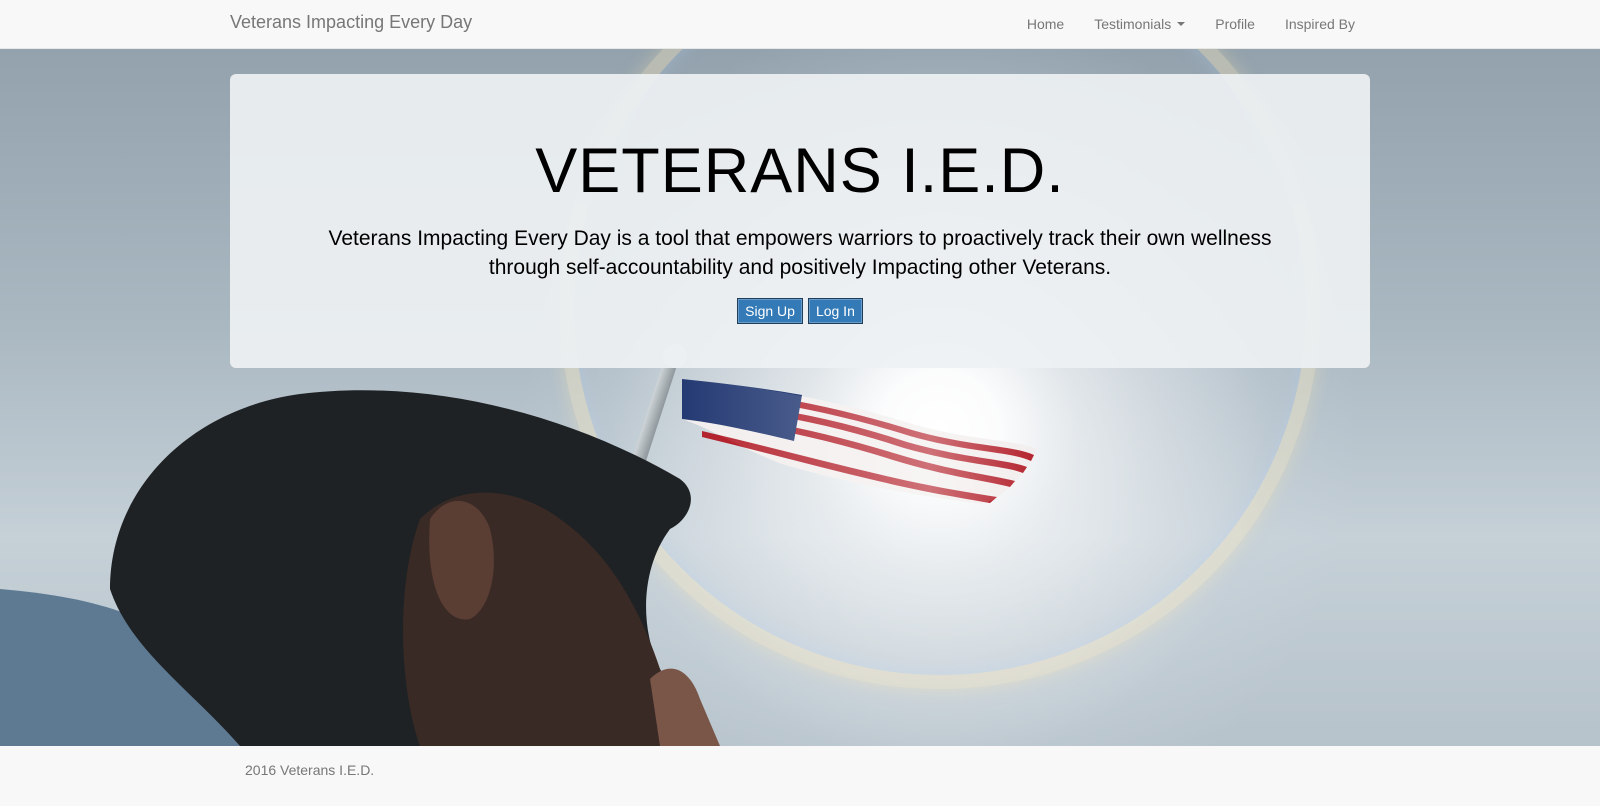  What do you see at coordinates (800, 171) in the screenshot?
I see `page-title: VETERANS I.E.D.` at bounding box center [800, 171].